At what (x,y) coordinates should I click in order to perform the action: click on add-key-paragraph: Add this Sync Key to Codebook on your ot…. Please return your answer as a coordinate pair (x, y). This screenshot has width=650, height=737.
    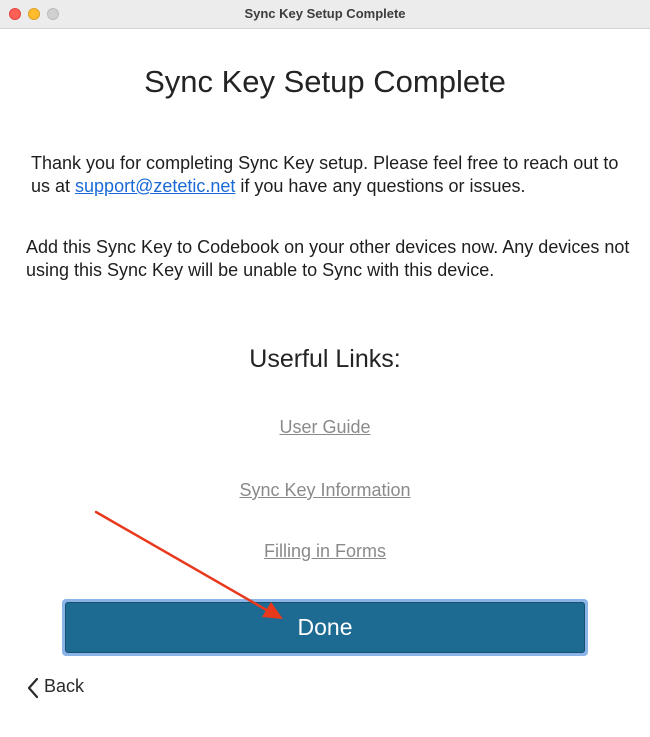
    Looking at the image, I should click on (328, 258).